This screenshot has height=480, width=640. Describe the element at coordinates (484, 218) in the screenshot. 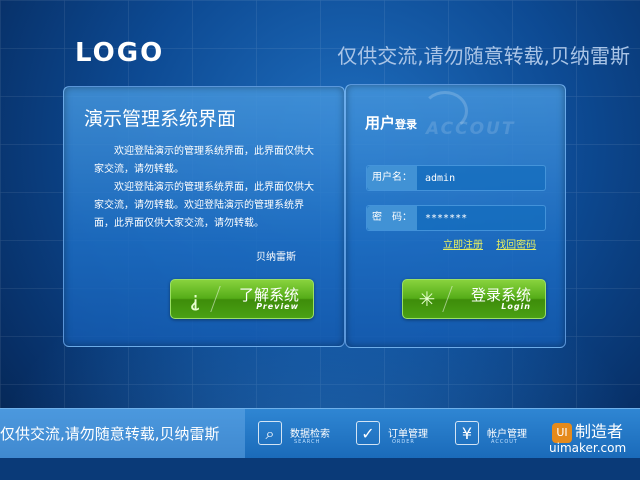

I see `password-input` at that location.